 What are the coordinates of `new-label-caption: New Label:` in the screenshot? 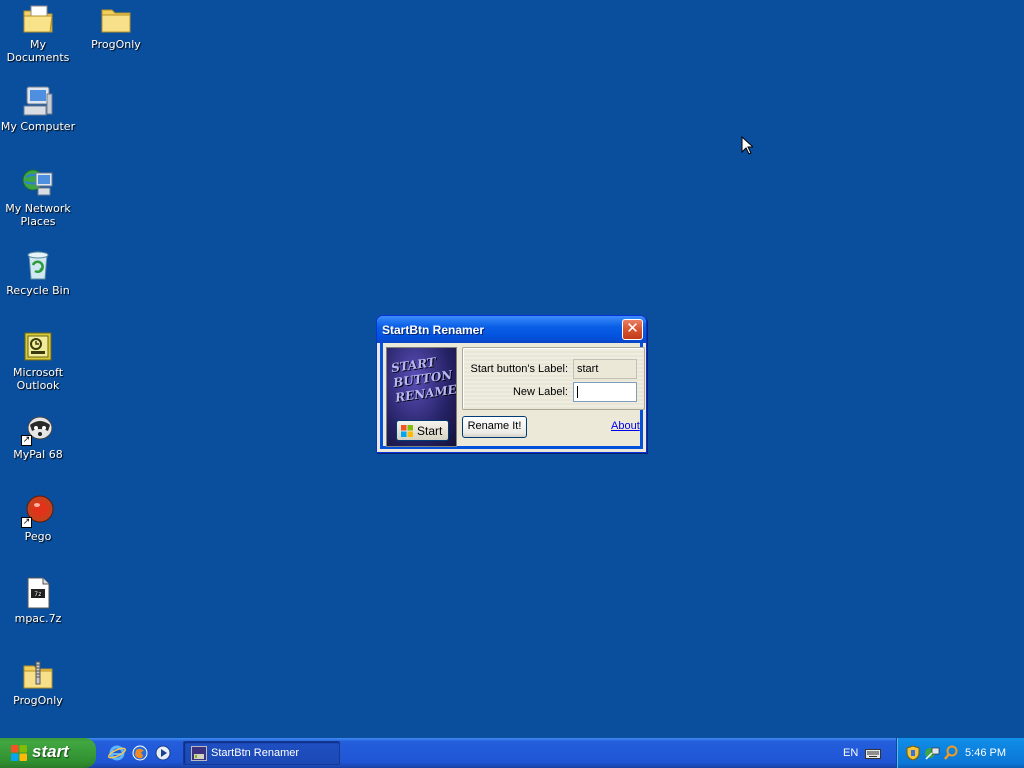 It's located at (540, 392).